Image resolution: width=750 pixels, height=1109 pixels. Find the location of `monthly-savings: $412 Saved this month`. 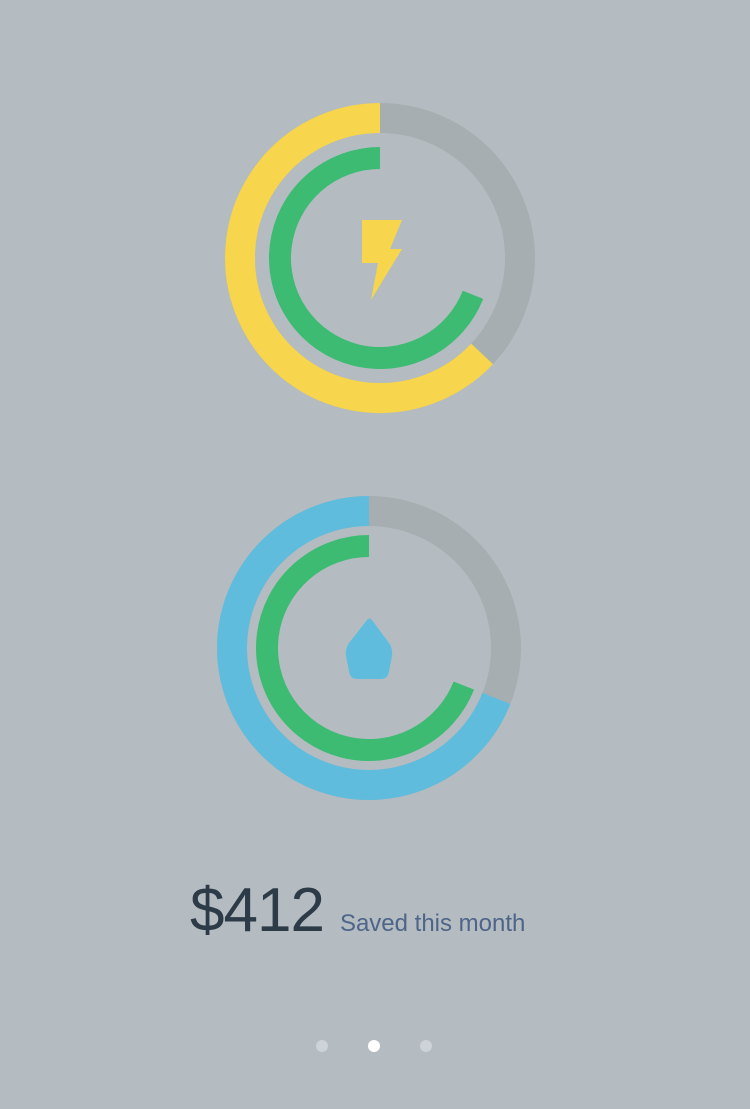

monthly-savings: $412 Saved this month is located at coordinates (390, 920).